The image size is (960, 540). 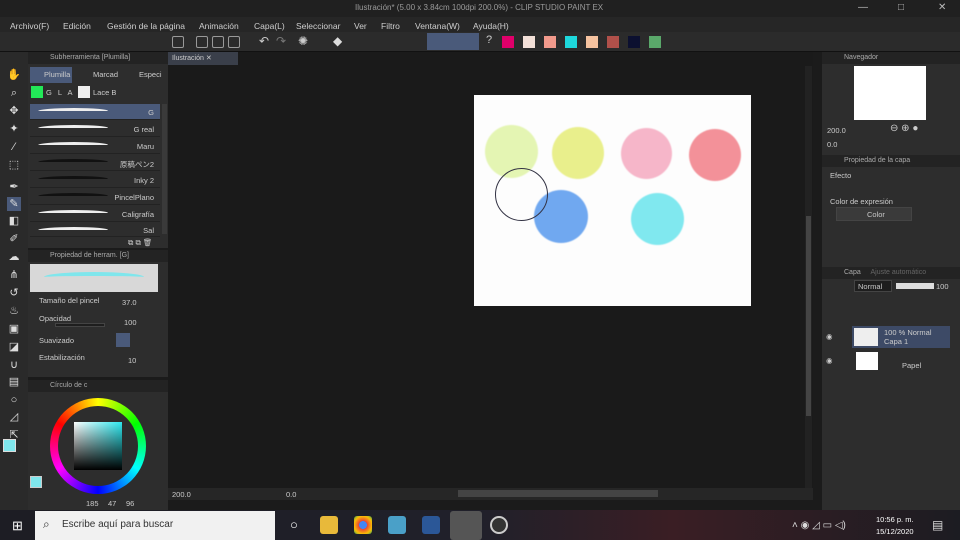 I want to click on menu-capa: Capa(L), so click(x=269, y=25).